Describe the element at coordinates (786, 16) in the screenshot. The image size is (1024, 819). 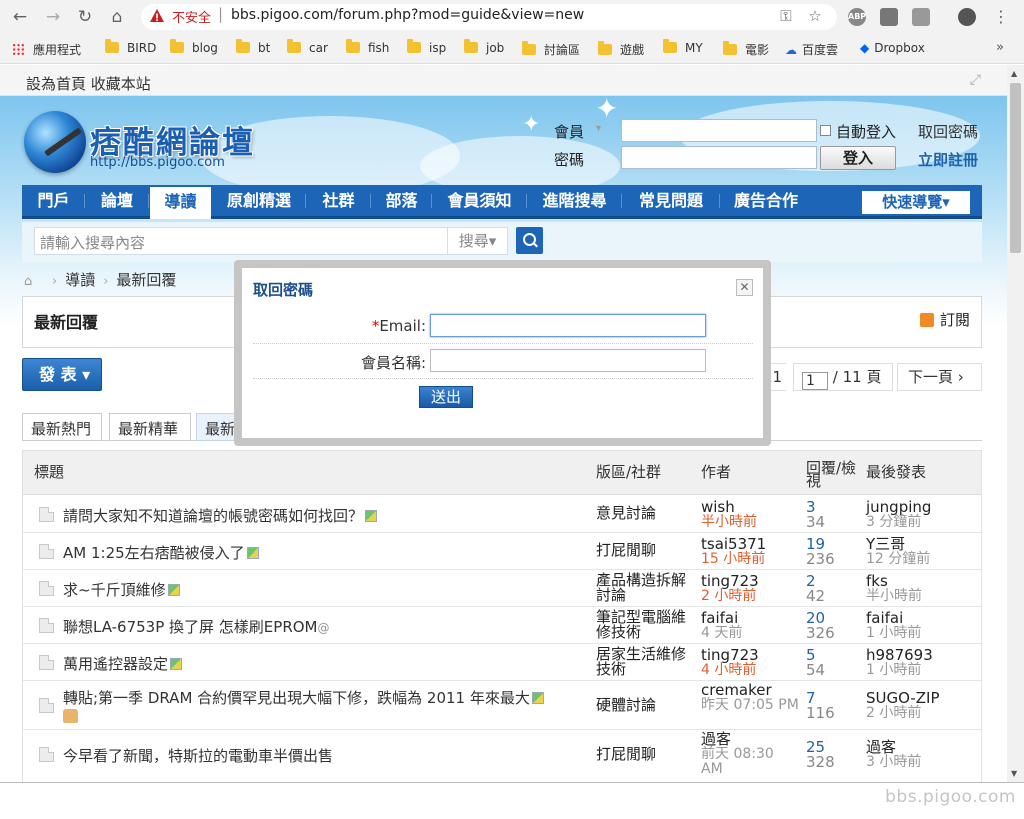
I see `key-icon: ⚿` at that location.